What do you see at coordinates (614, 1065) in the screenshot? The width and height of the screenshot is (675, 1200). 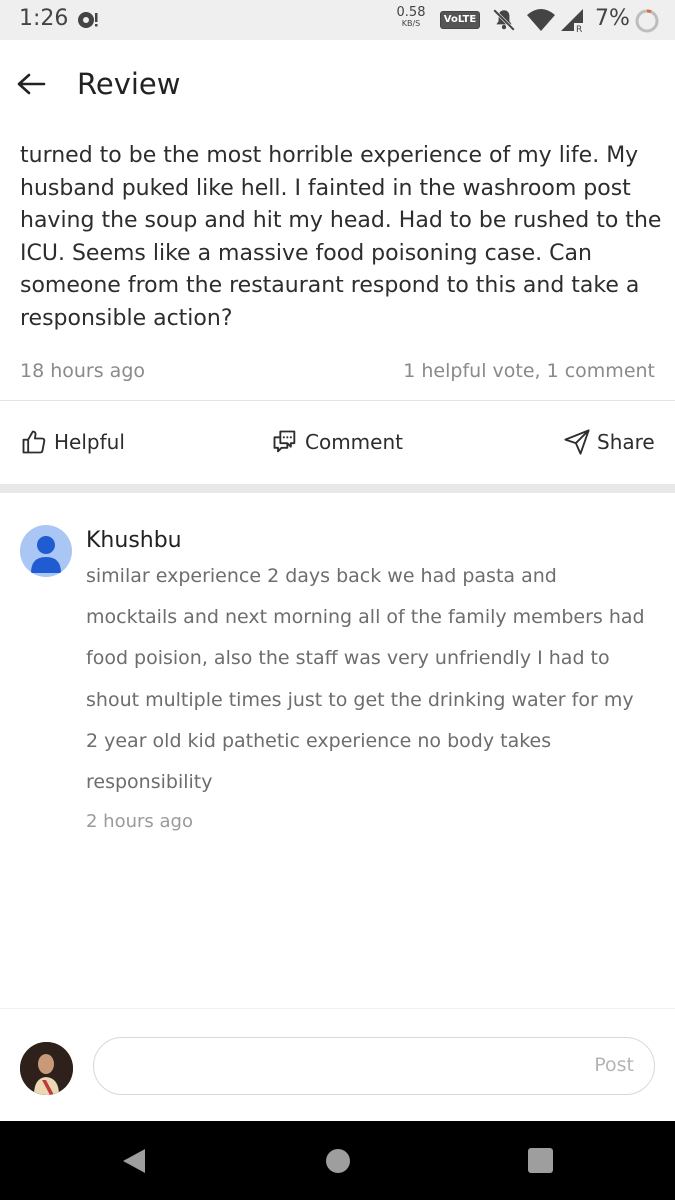 I see `post-button: Post` at bounding box center [614, 1065].